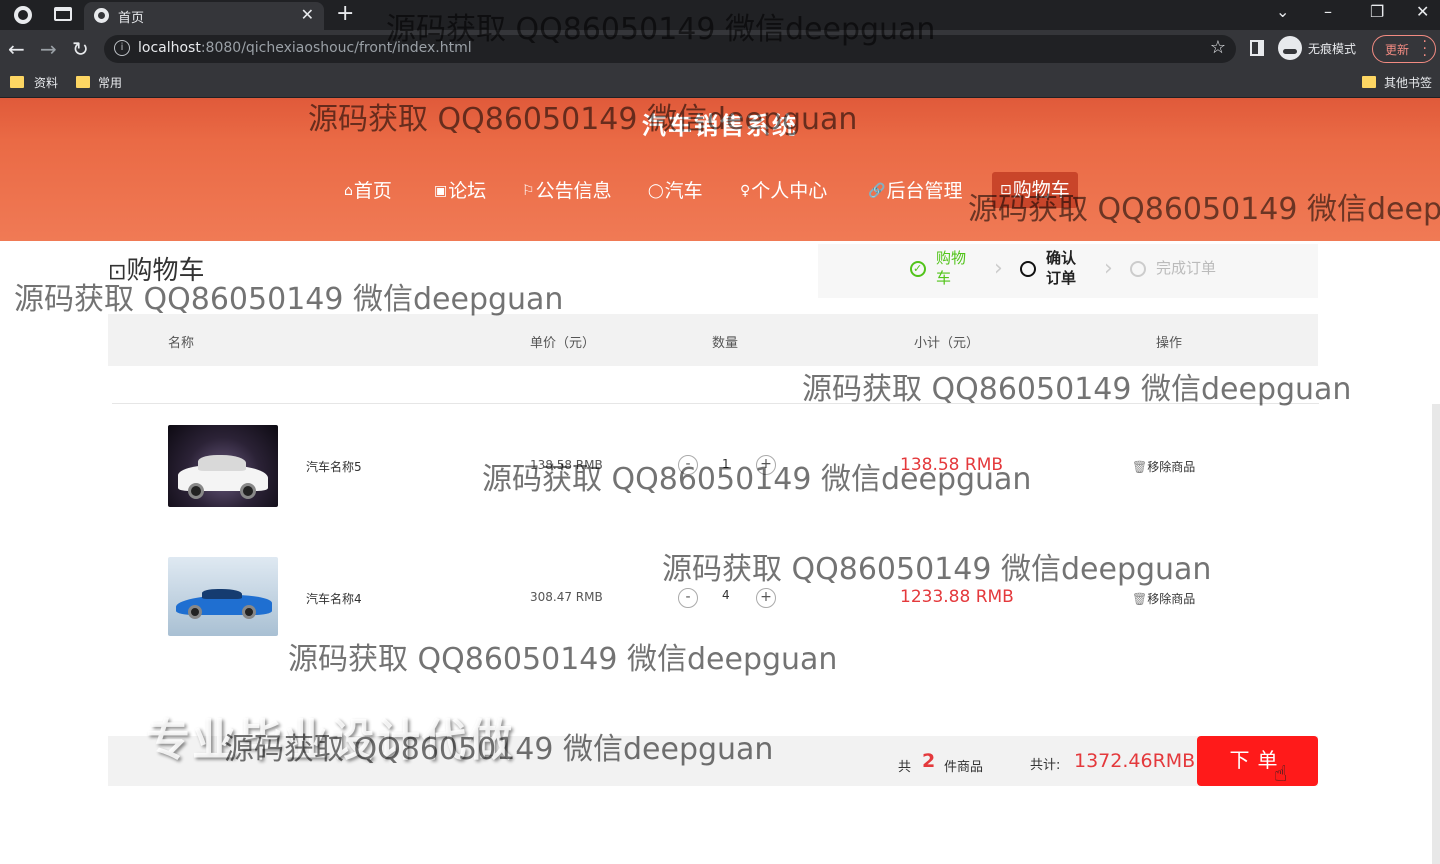 This screenshot has height=864, width=1440. I want to click on site-info-icon: i, so click(122, 48).